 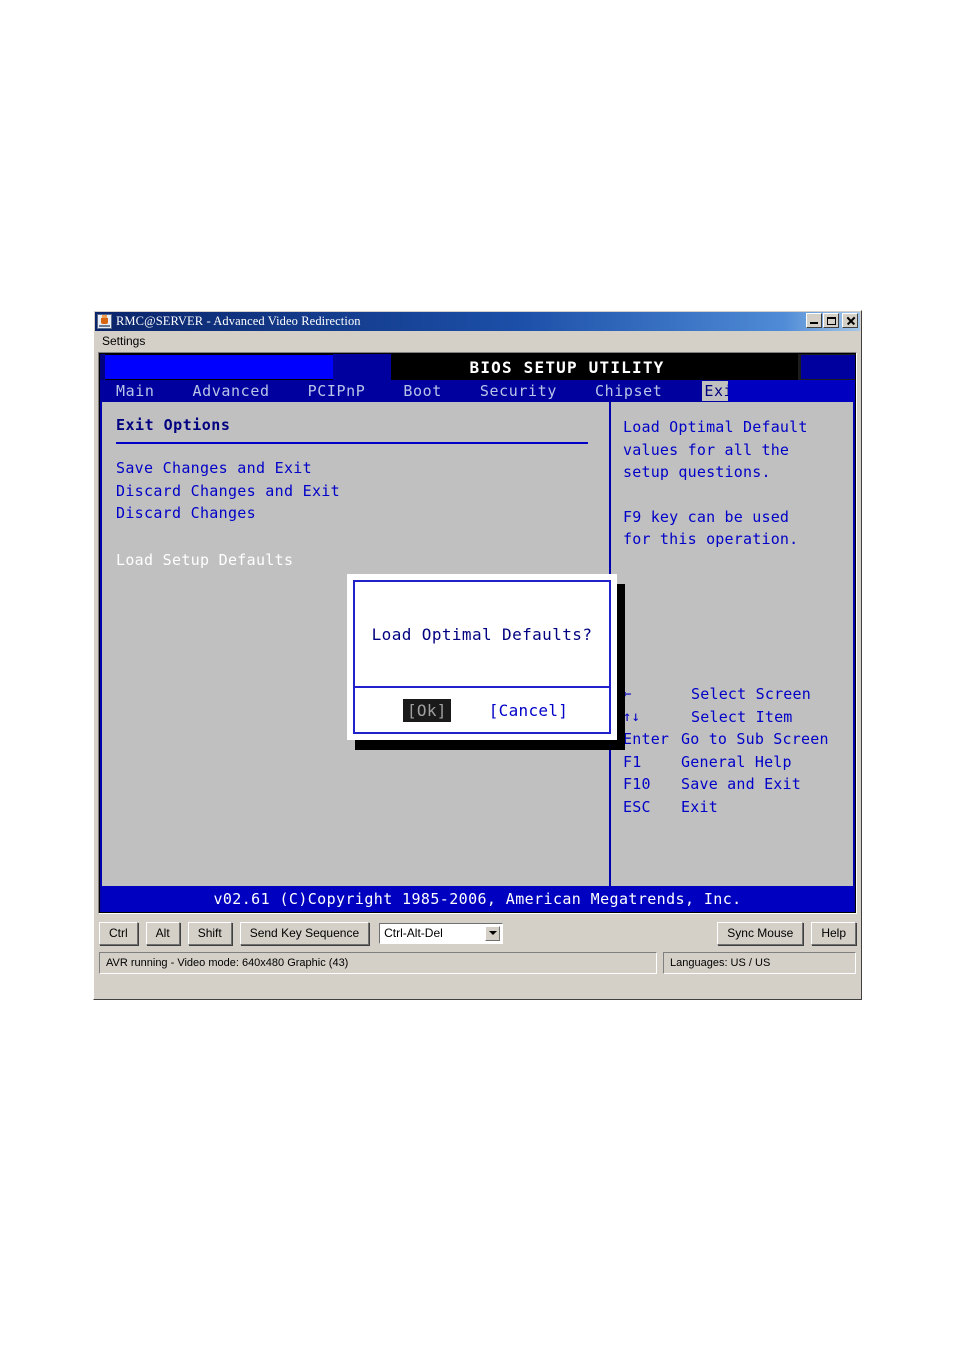 I want to click on dialog-message: Load Optimal Defaults?, so click(x=482, y=634).